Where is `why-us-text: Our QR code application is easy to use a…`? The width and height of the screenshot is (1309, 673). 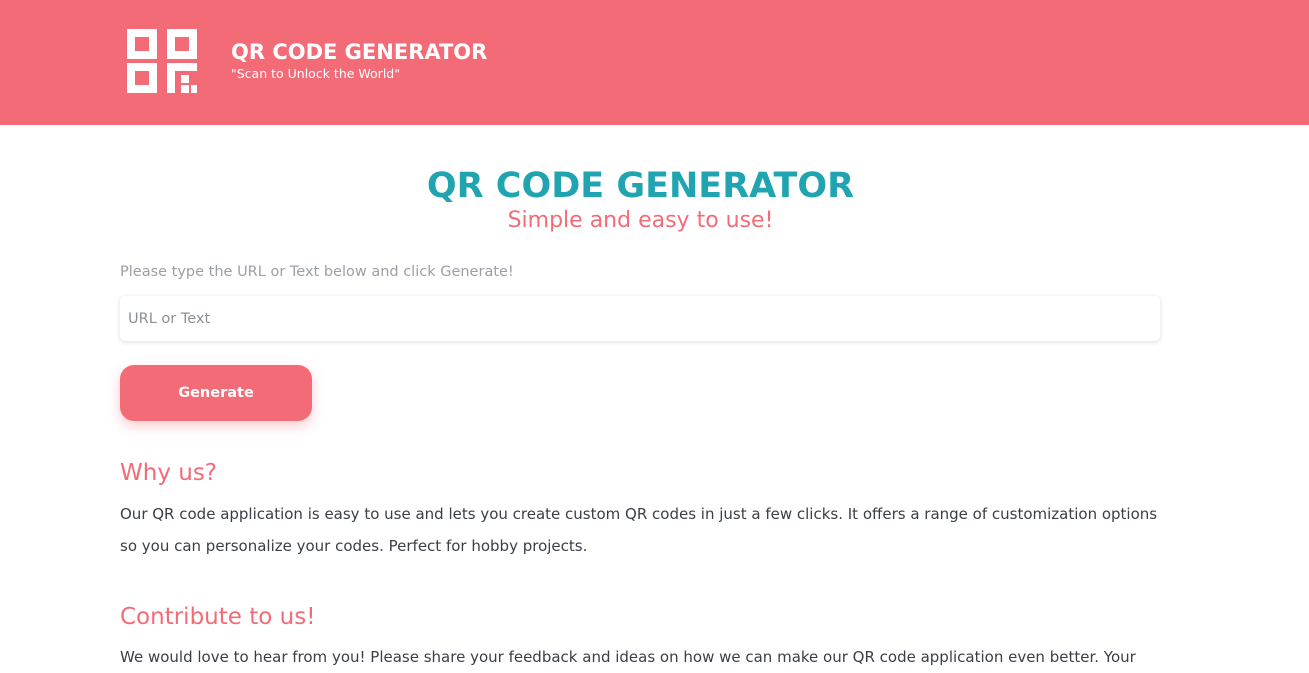 why-us-text: Our QR code application is easy to use a… is located at coordinates (639, 530).